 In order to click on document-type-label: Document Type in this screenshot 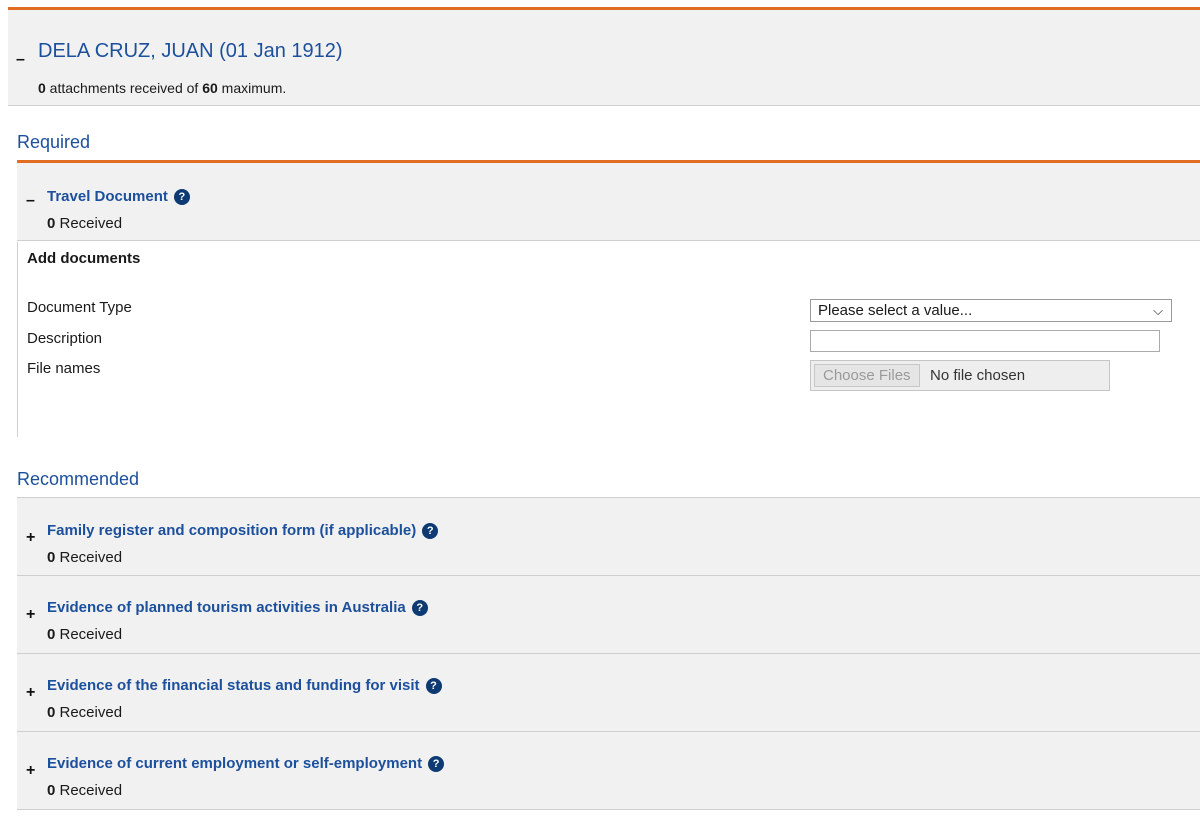, I will do `click(79, 307)`.